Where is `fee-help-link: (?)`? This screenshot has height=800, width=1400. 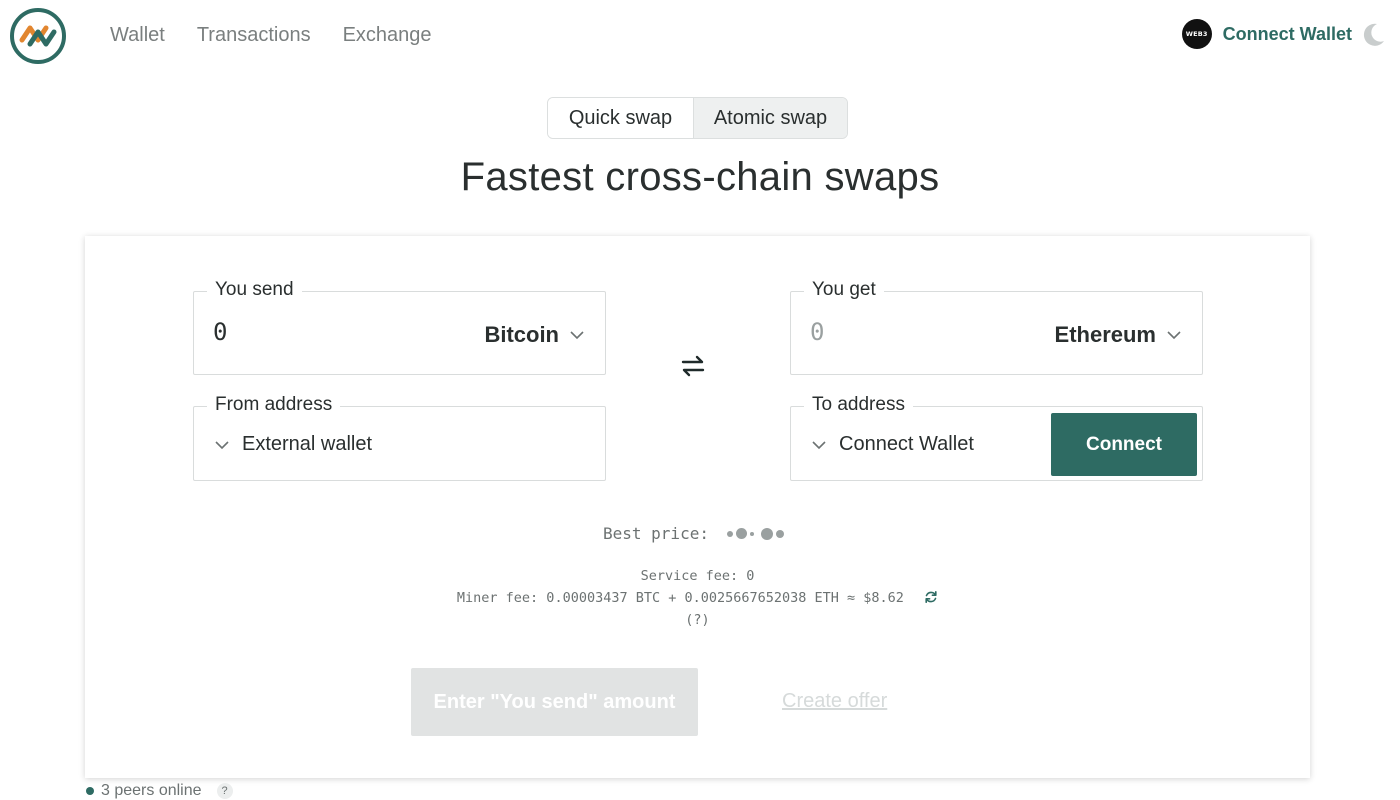 fee-help-link: (?) is located at coordinates (697, 620).